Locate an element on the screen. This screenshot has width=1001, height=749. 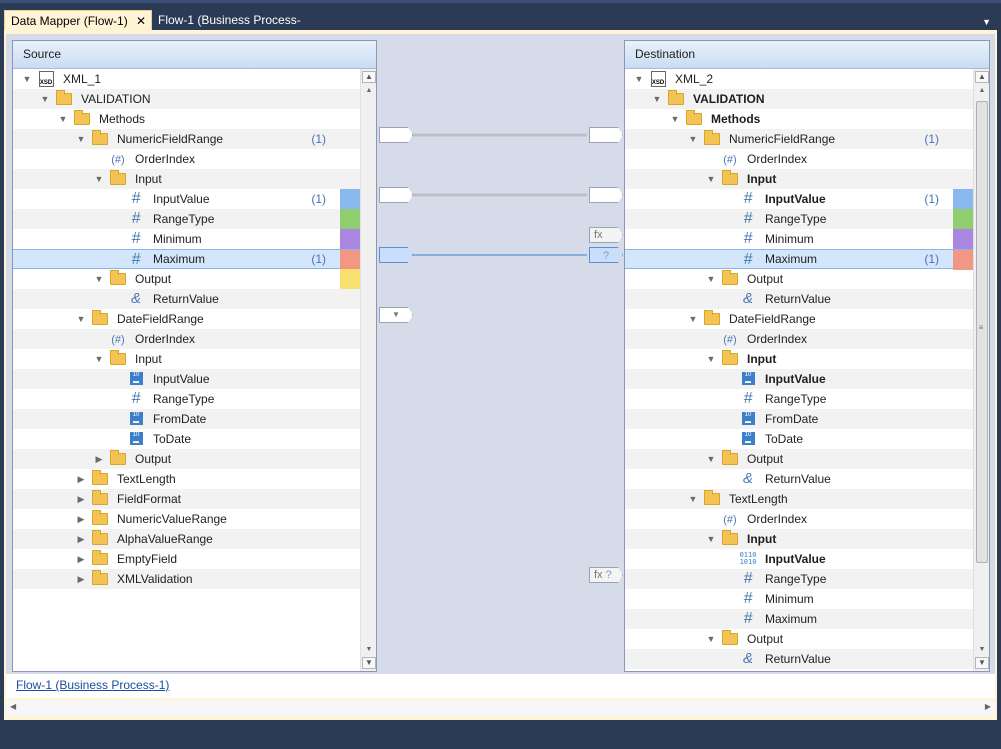
filter-icon: ▼ is located at coordinates (396, 315).